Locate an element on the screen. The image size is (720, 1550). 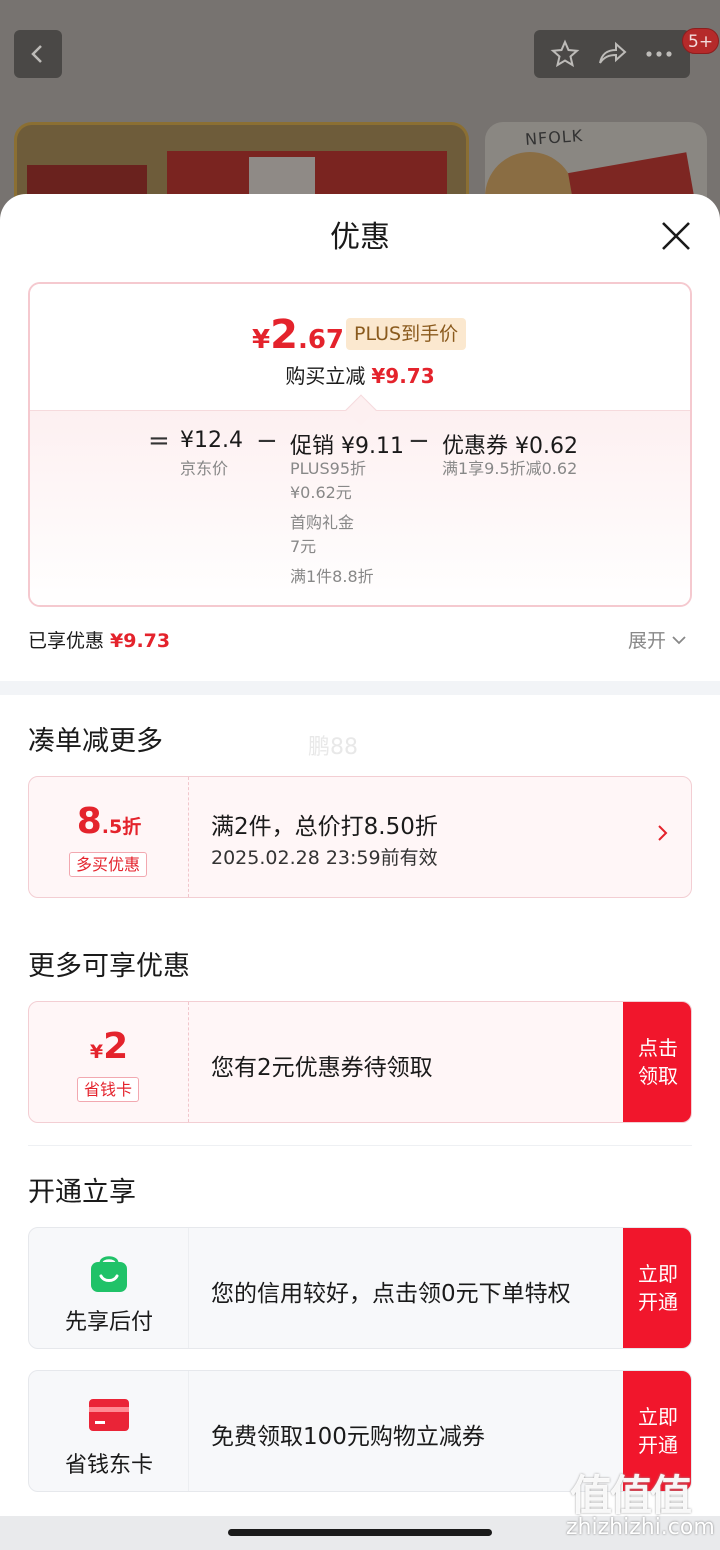
share-icon is located at coordinates (612, 54).